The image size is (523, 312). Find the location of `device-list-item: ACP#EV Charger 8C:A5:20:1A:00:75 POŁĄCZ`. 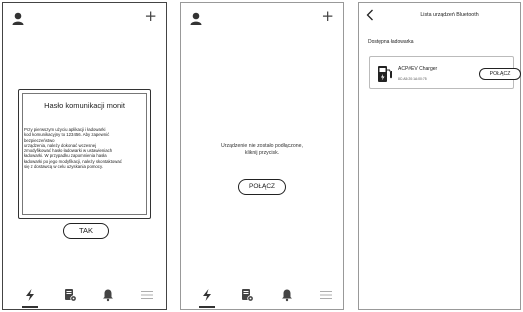

device-list-item: ACP#EV Charger 8C:A5:20:1A:00:75 POŁĄCZ is located at coordinates (445, 72).